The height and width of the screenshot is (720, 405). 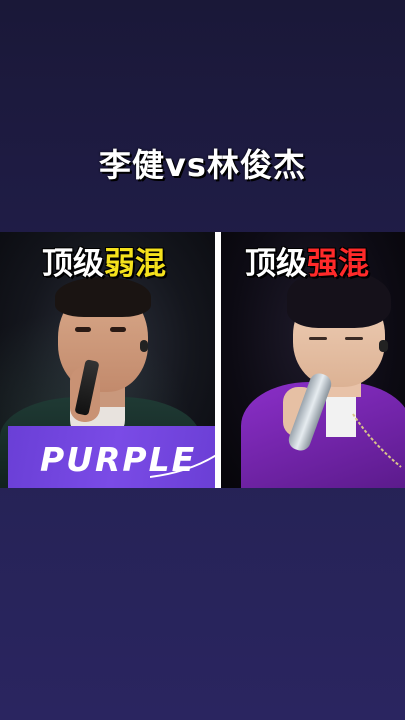 What do you see at coordinates (338, 264) in the screenshot?
I see `right-tag-label: 强混` at bounding box center [338, 264].